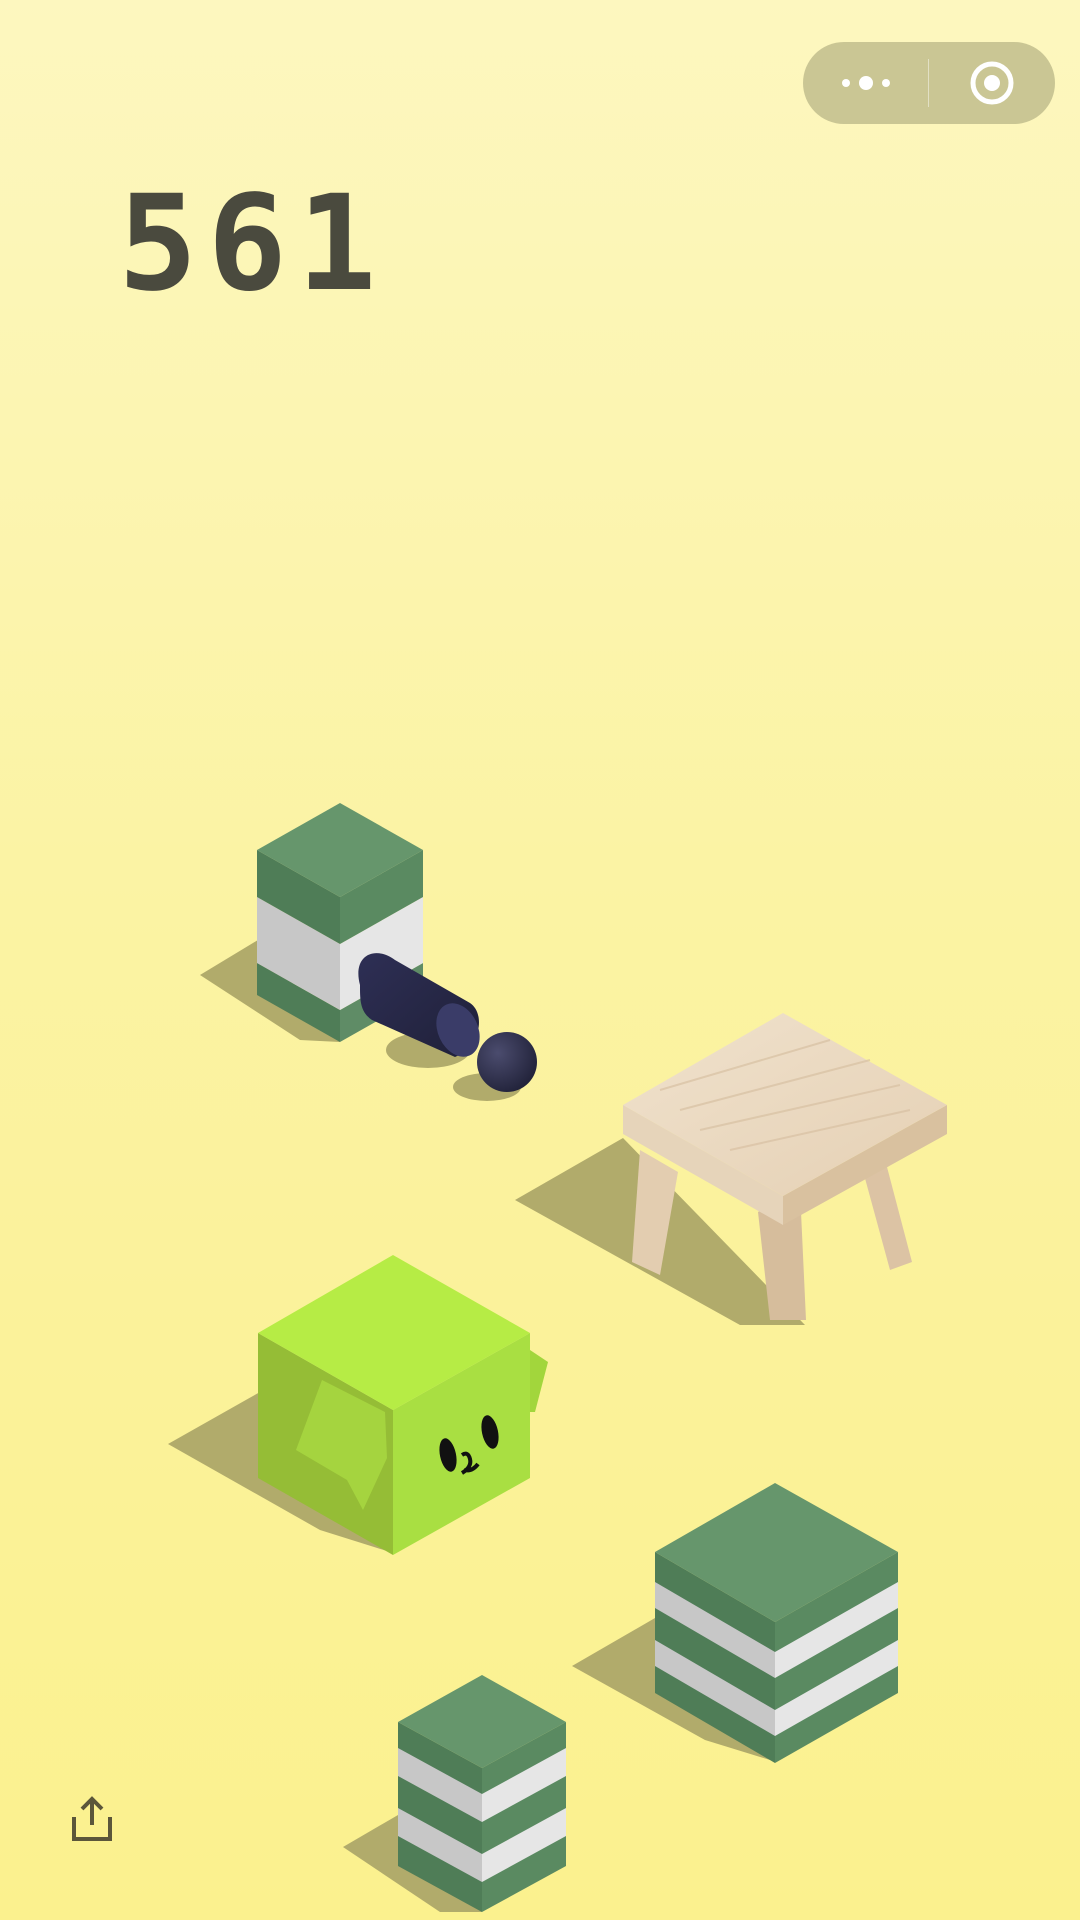  I want to click on share-upload-icon, so click(92, 1818).